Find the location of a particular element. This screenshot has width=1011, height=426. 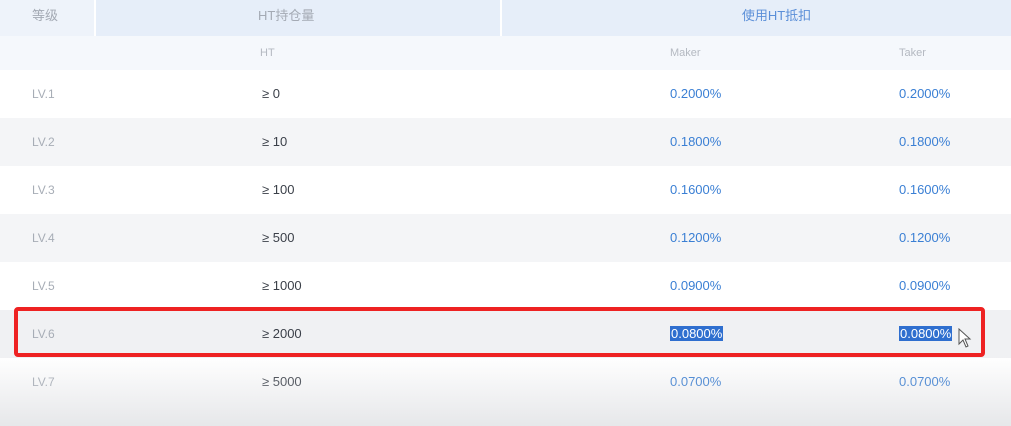

holding-cell: ≥ 2000 is located at coordinates (282, 333).